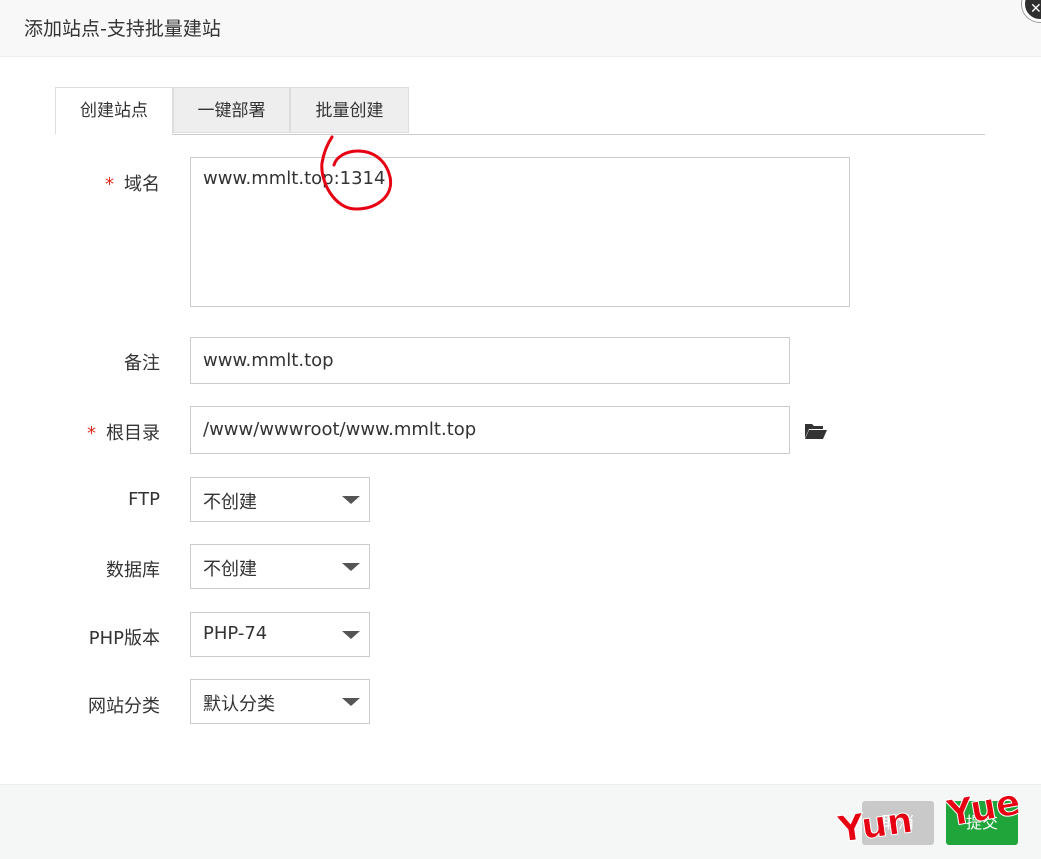 This screenshot has height=859, width=1041. Describe the element at coordinates (349, 110) in the screenshot. I see `tab-batch-create: 批量创建` at that location.